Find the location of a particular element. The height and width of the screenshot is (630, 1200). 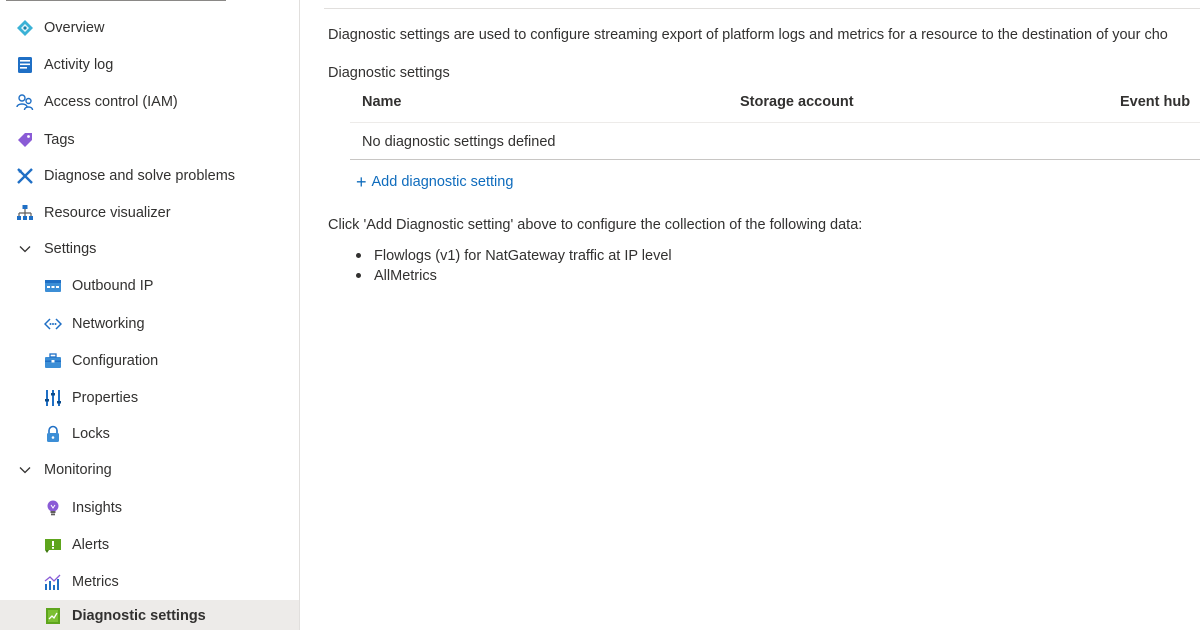

add-diagnostic-setting-label: Add diagnostic setting is located at coordinates (442, 182).